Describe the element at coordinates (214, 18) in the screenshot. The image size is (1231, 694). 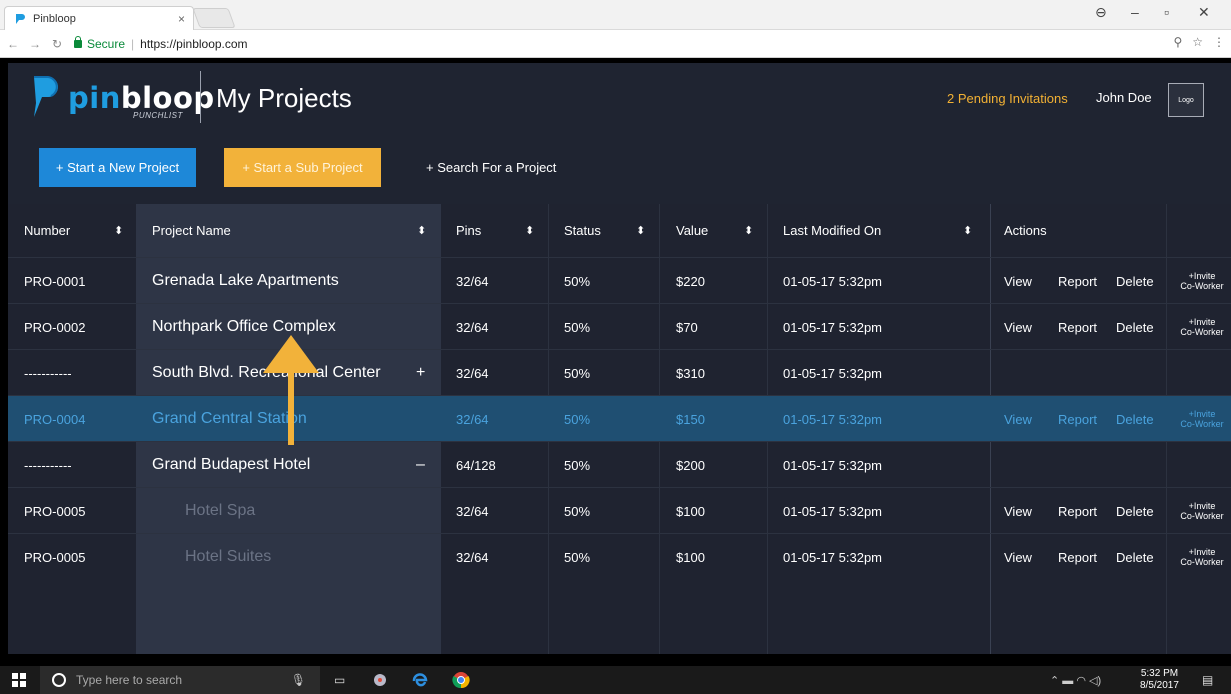
I see `new-tab-button` at that location.